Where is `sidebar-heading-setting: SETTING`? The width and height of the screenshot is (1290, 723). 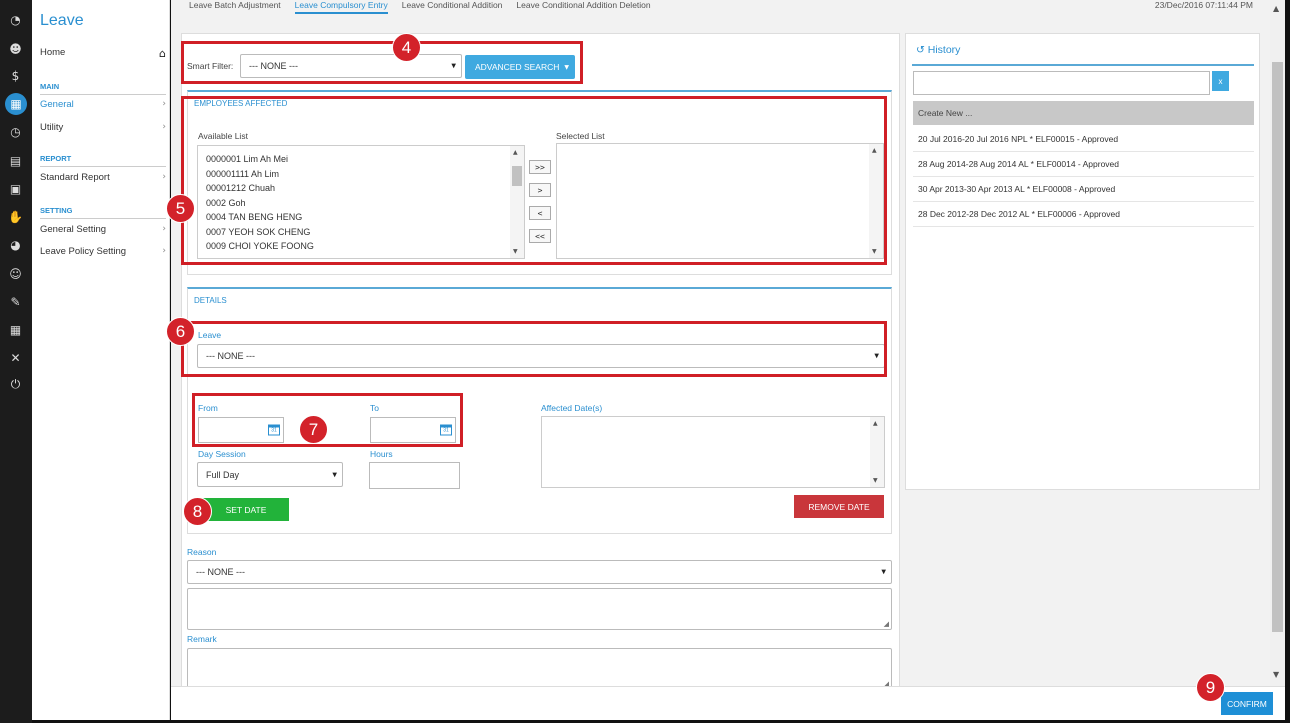 sidebar-heading-setting: SETTING is located at coordinates (103, 212).